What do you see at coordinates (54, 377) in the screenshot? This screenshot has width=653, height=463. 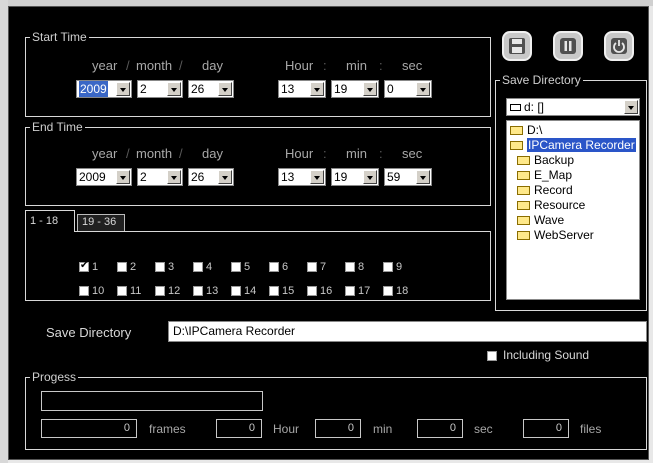 I see `progress-title: Progess` at bounding box center [54, 377].